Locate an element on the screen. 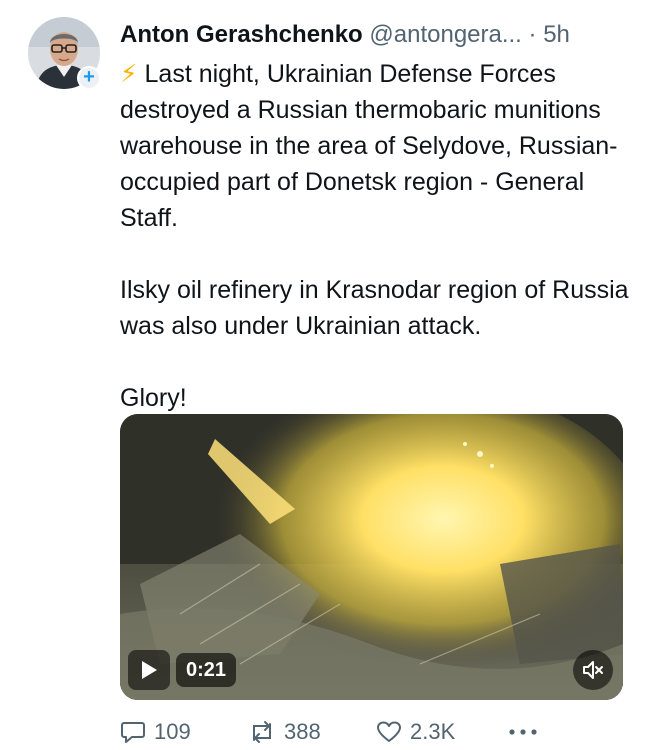  speaker-icon is located at coordinates (593, 670).